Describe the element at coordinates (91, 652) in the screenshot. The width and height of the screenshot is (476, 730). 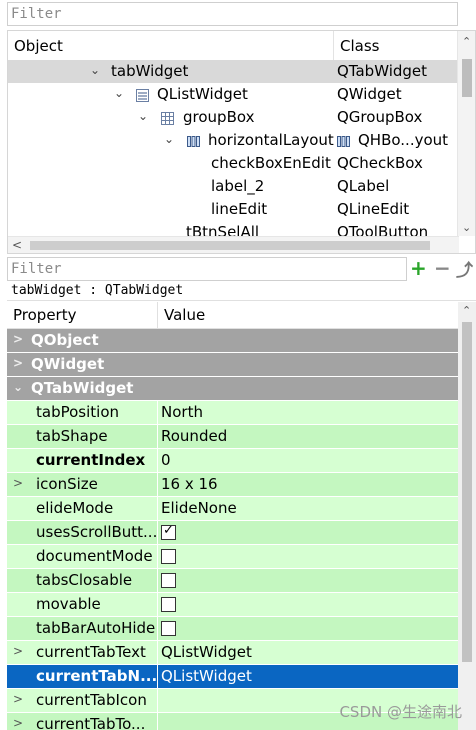
I see `property-name: currentTabText` at that location.